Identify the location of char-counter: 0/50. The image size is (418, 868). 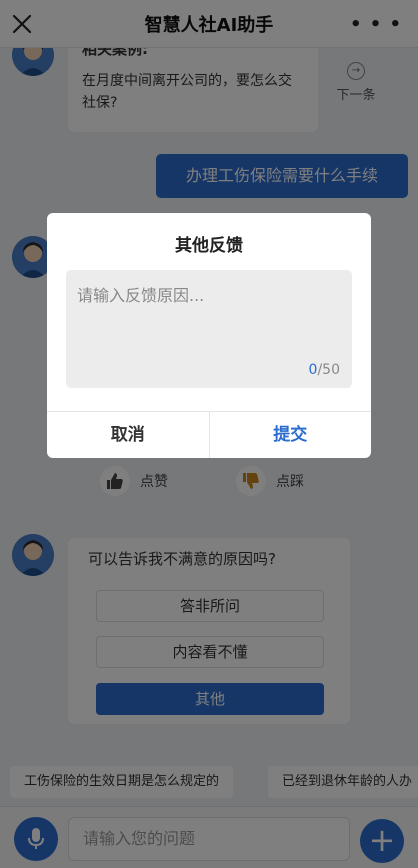
(324, 370).